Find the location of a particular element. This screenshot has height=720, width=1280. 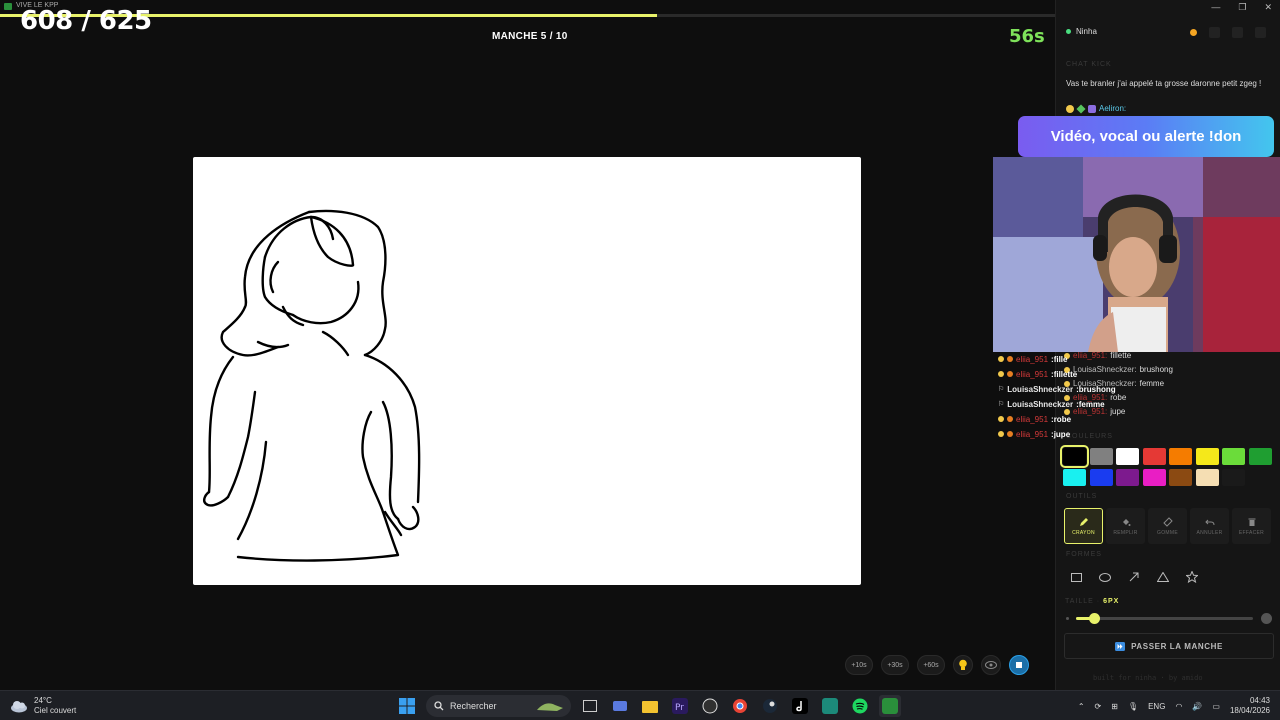

tools-label: OUTILS is located at coordinates (1082, 496).